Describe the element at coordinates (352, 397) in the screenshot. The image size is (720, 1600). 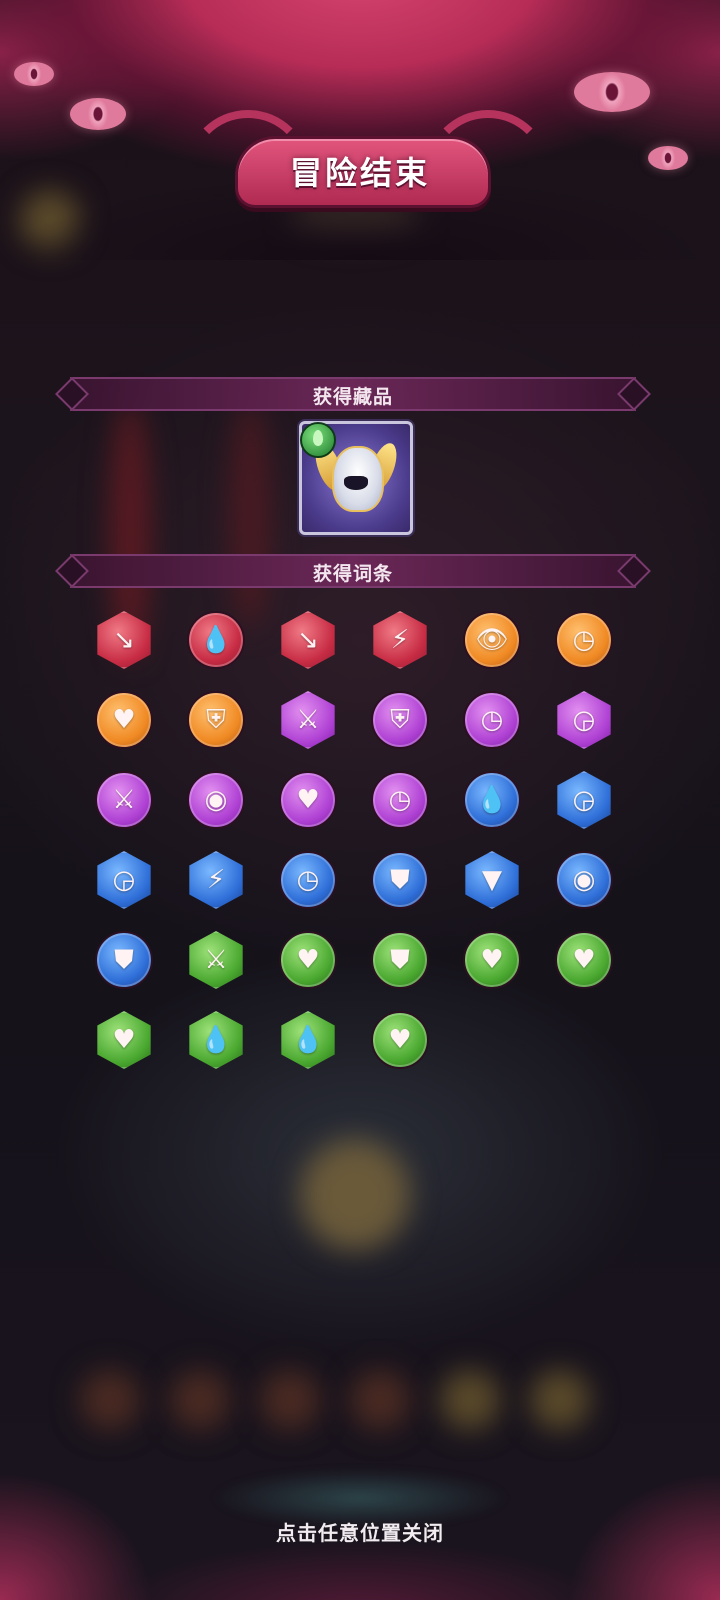
I see `collection-section-label: 获得藏品` at that location.